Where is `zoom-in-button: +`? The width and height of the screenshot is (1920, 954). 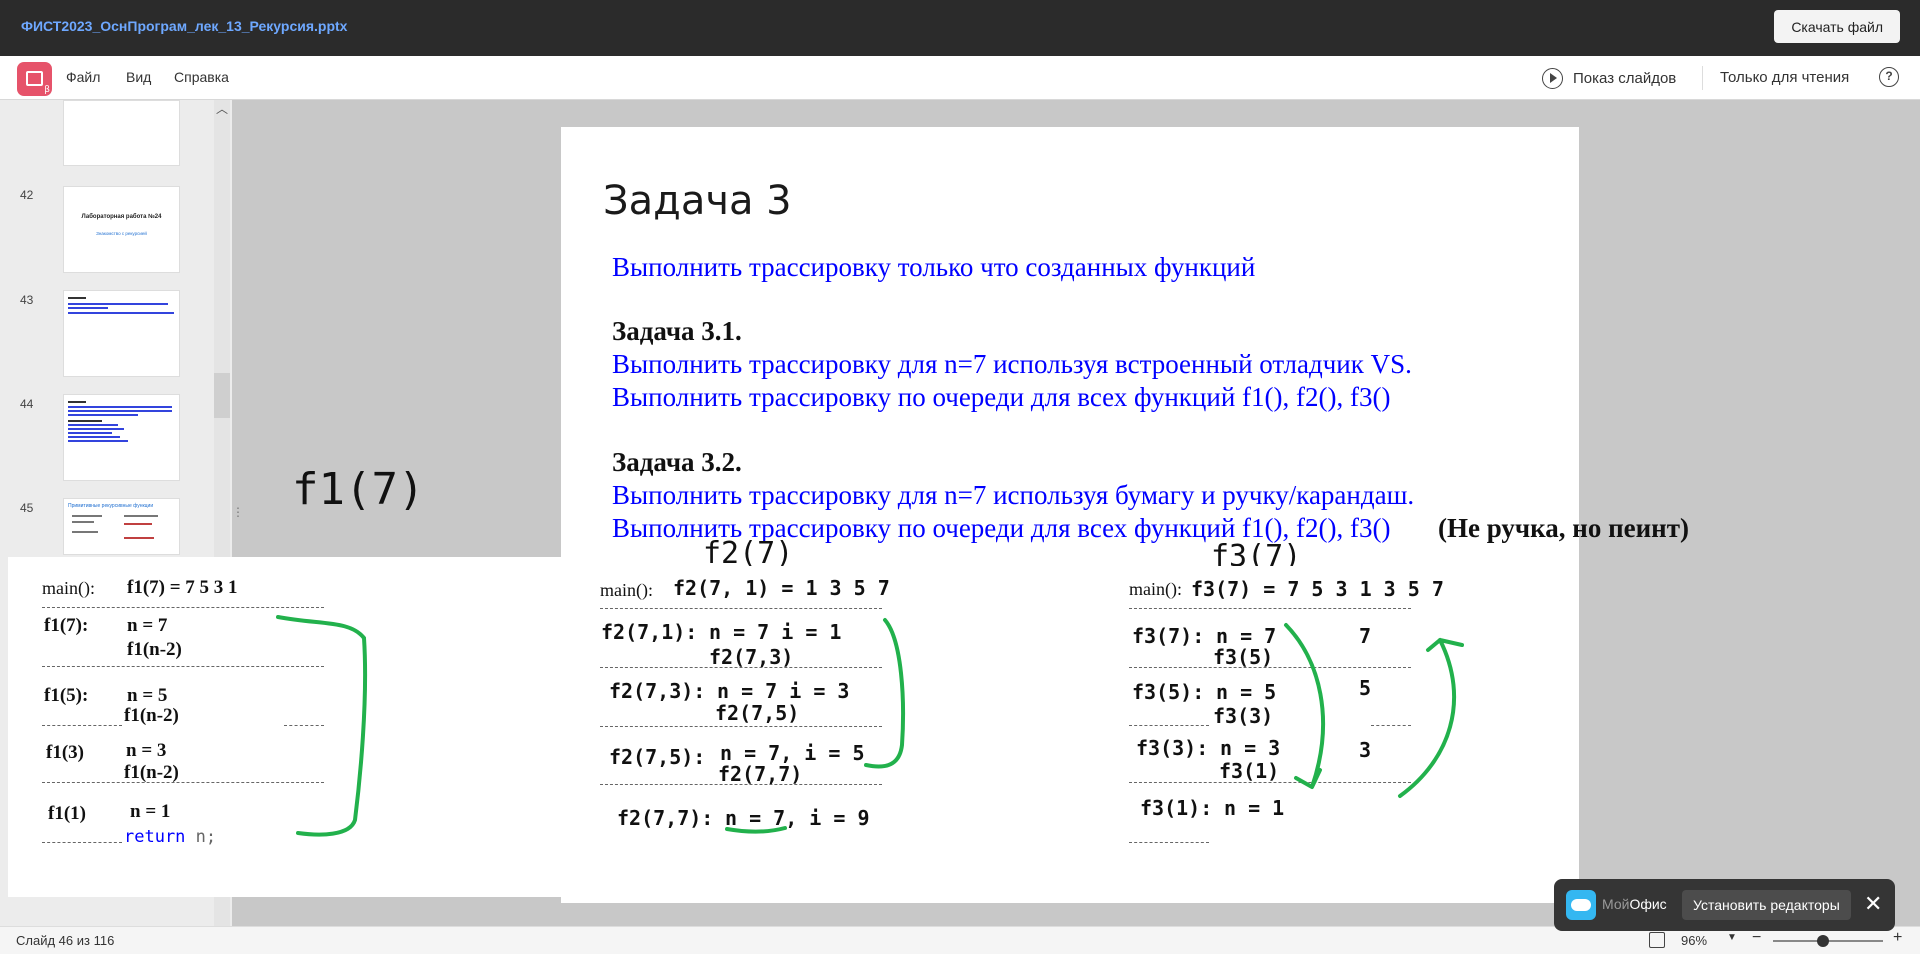 zoom-in-button: + is located at coordinates (1897, 938).